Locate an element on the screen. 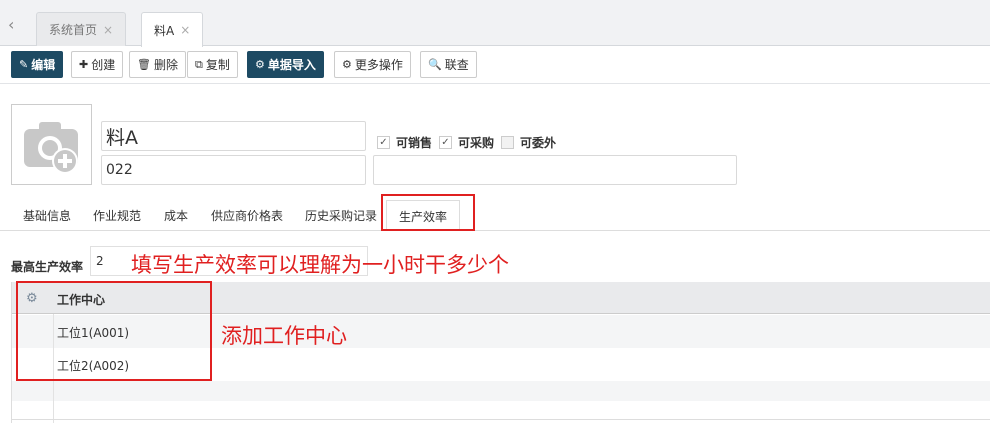  copy-label: 复制 is located at coordinates (217, 65).